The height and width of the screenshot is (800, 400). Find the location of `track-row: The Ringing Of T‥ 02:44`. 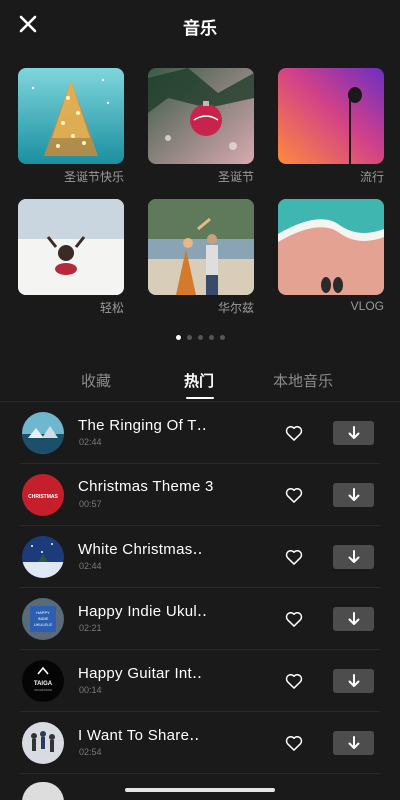

track-row: The Ringing Of T‥ 02:44 is located at coordinates (200, 433).